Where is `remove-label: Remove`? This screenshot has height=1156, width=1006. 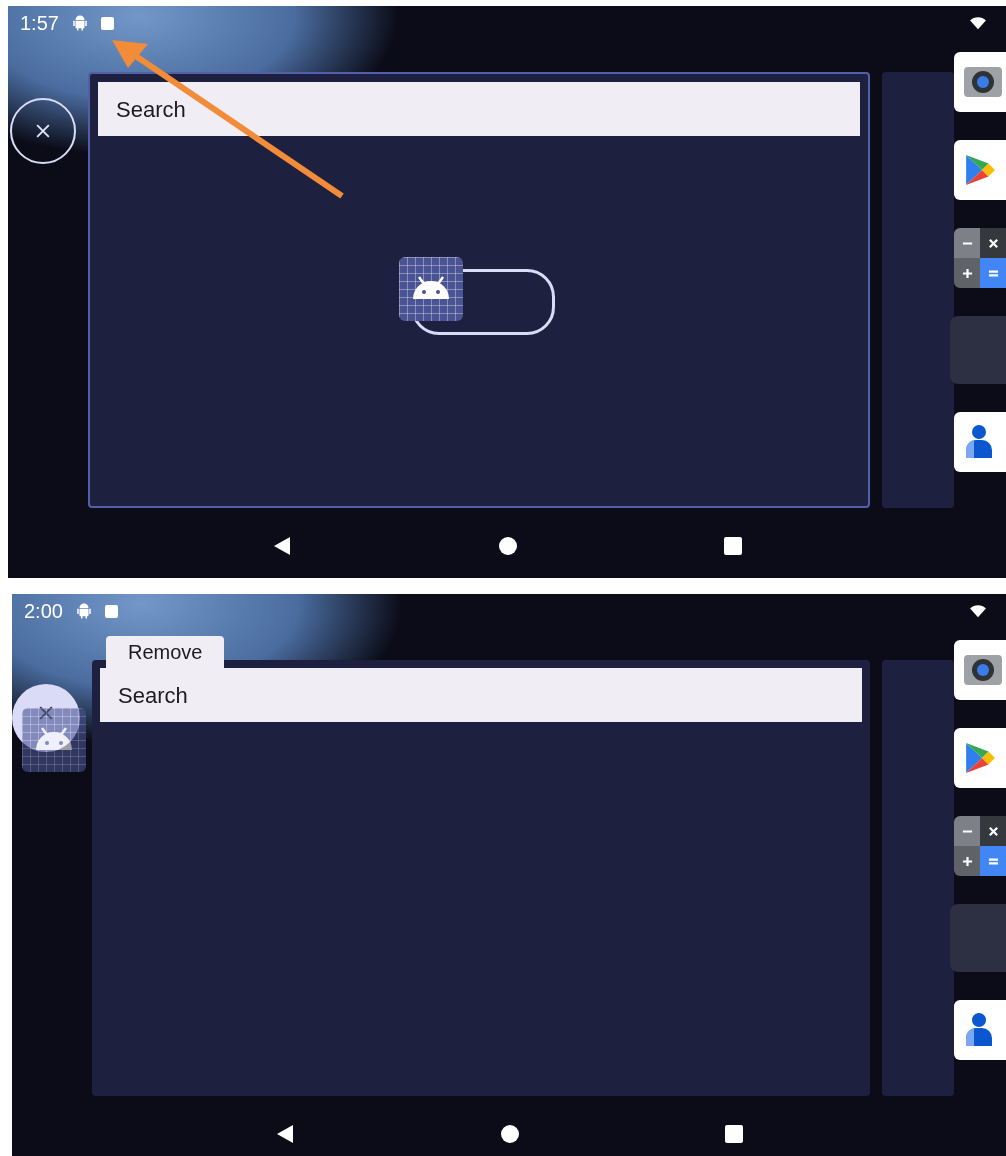 remove-label: Remove is located at coordinates (165, 652).